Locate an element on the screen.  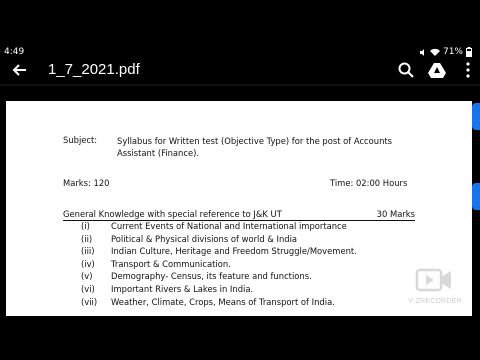
marks-label: Marks: 120 is located at coordinates (86, 183).